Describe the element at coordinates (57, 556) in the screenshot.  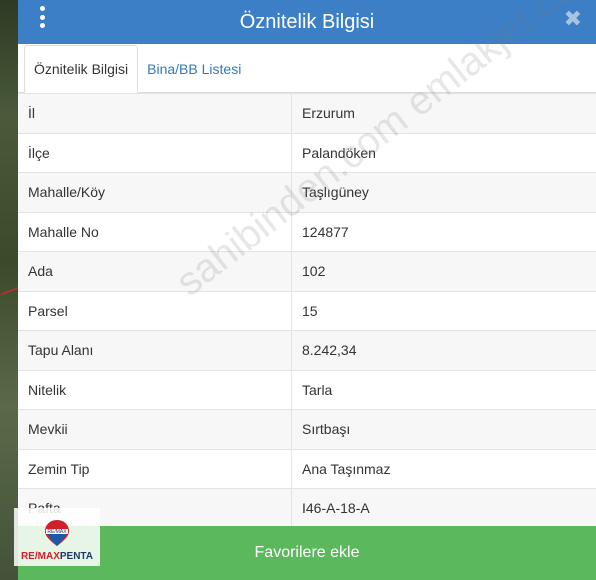
I see `logo-text: RE/MAXPENTA` at that location.